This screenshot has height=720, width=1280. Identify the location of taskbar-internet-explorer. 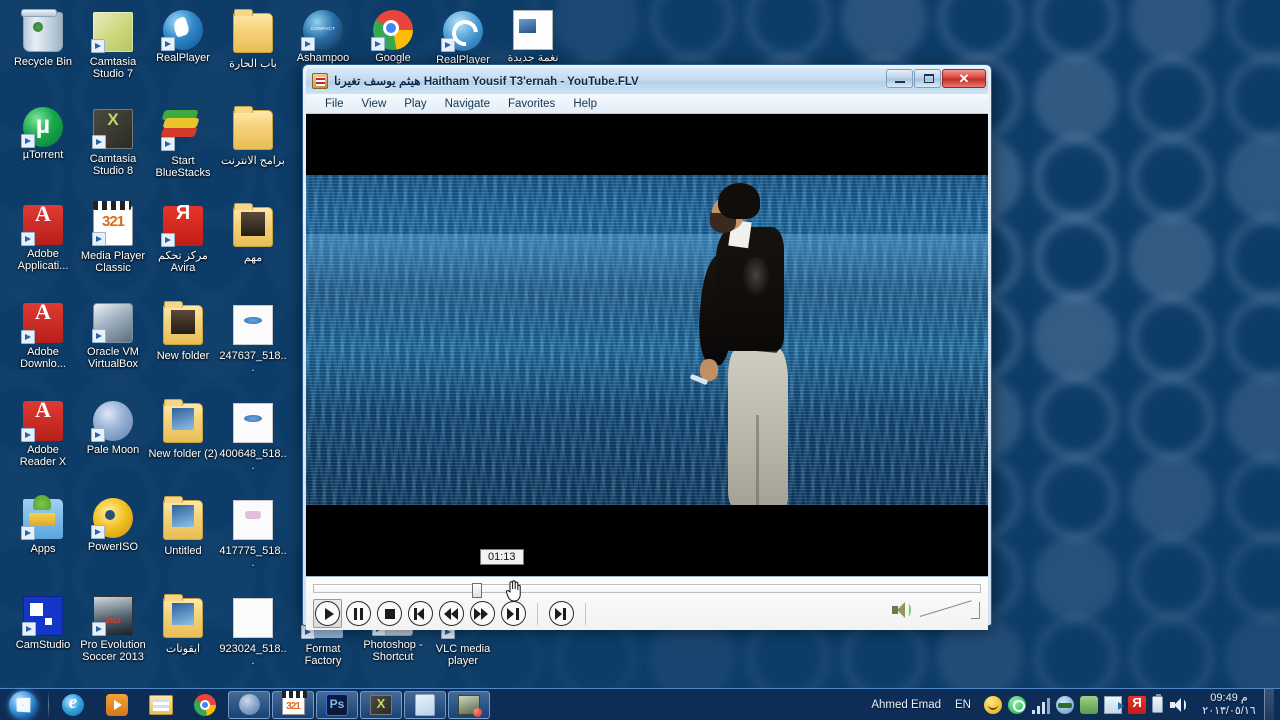
(73, 705).